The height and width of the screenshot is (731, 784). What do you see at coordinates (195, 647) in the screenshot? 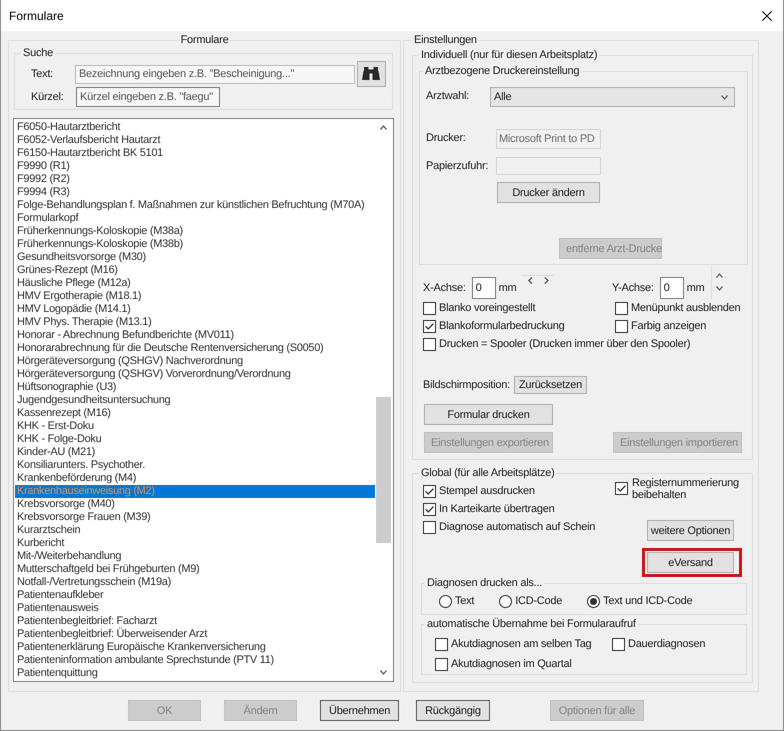
I see `list-item: Patientenerklärung Europäische Krankenversicherung` at bounding box center [195, 647].